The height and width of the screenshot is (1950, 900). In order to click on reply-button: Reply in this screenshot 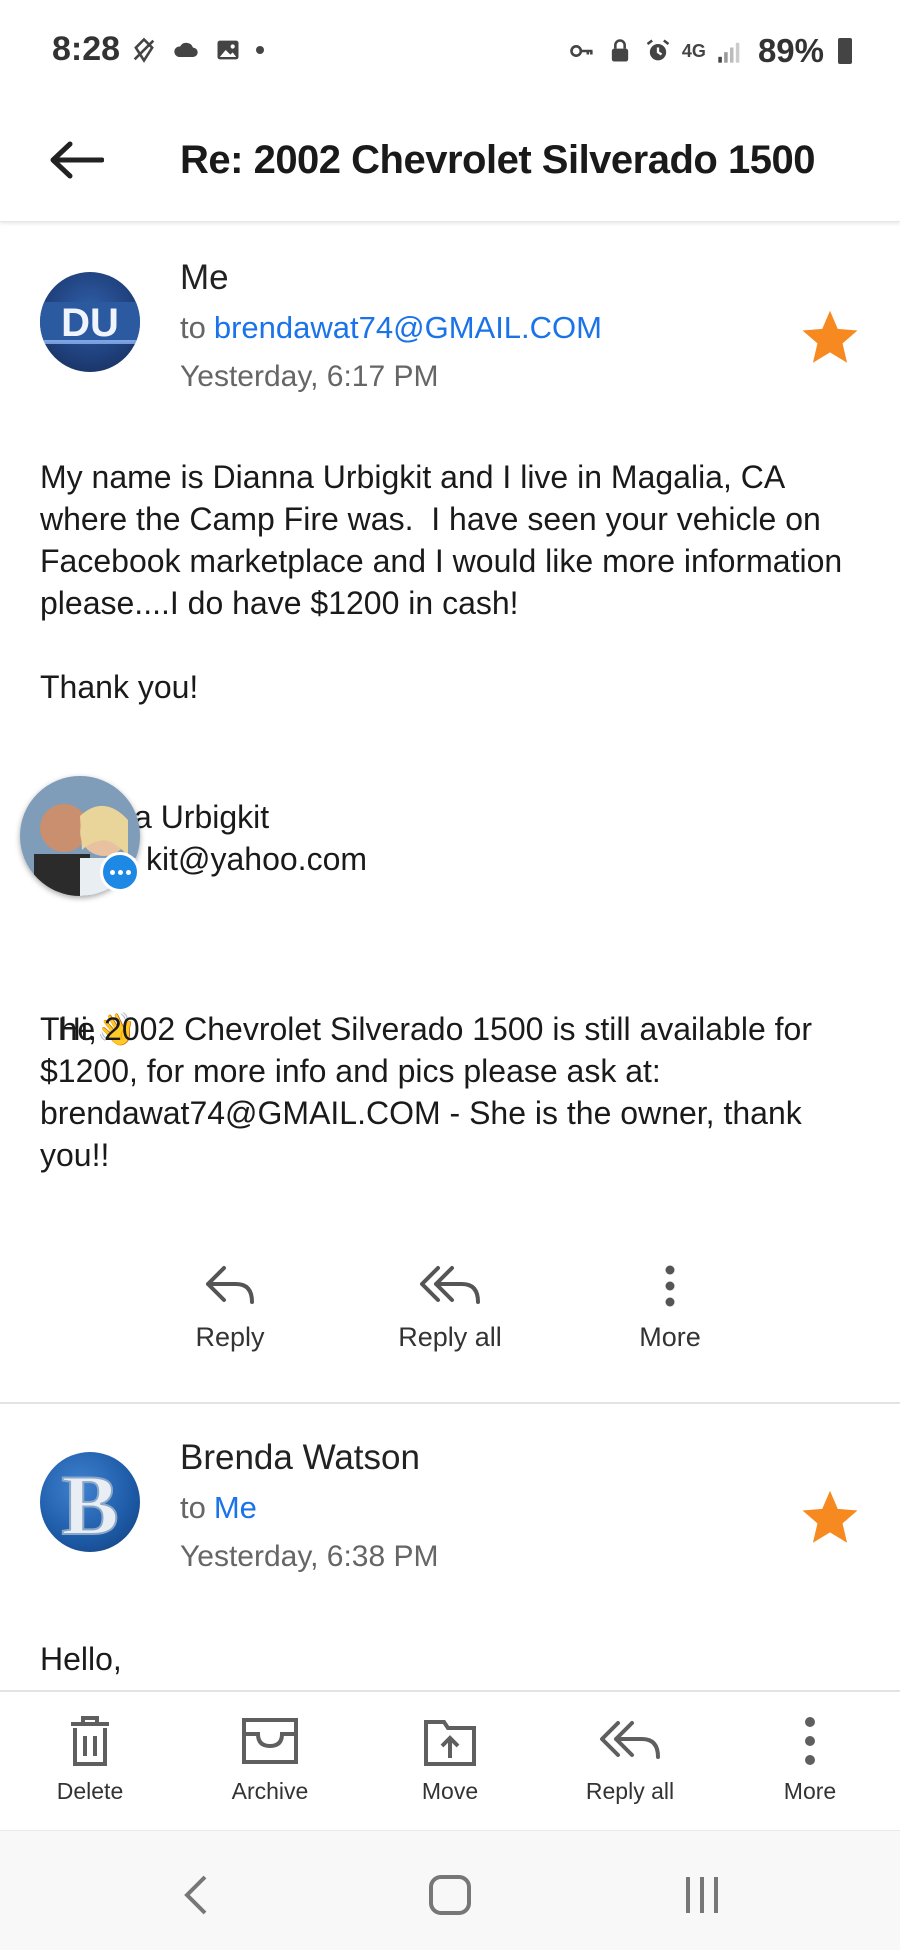, I will do `click(230, 1317)`.